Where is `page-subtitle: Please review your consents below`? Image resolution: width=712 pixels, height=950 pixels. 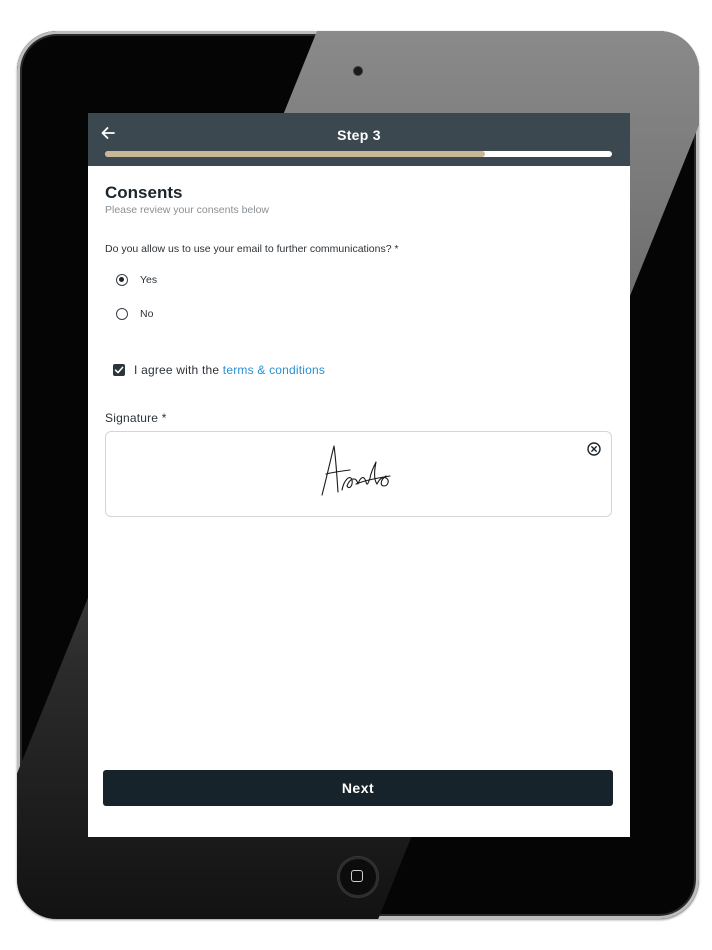
page-subtitle: Please review your consents below is located at coordinates (187, 210).